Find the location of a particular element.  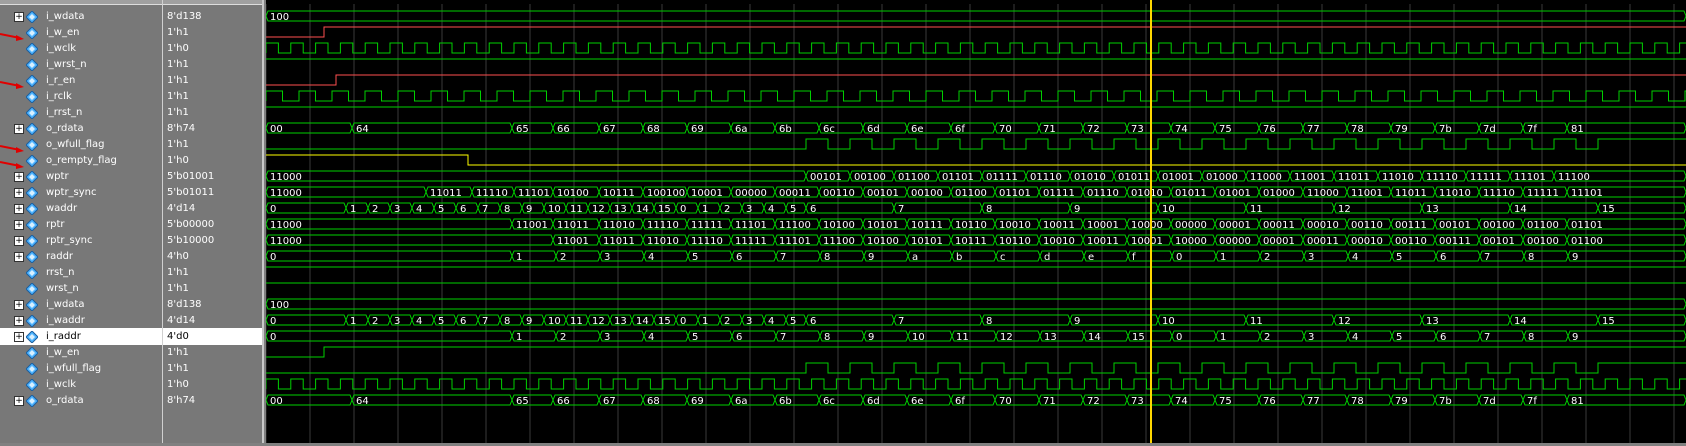

signal-row-i-r-en: i_r_en is located at coordinates (81, 80).